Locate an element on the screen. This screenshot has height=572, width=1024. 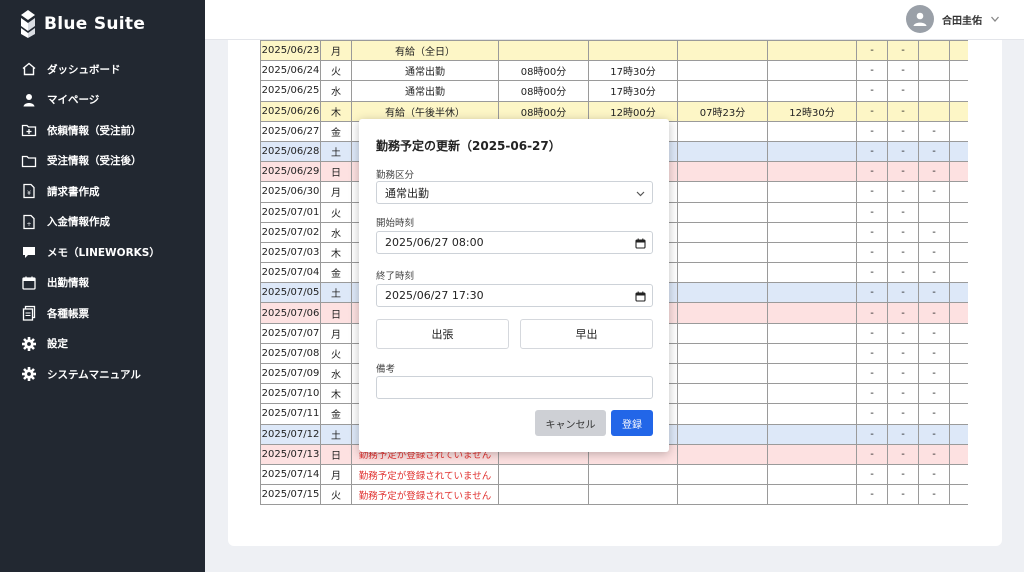
cell-dow: 木 is located at coordinates (336, 252).